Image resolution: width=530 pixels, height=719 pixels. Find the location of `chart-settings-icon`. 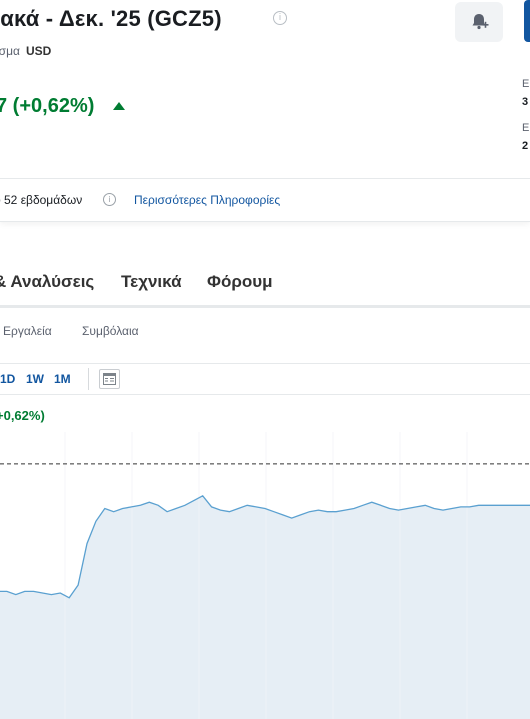

chart-settings-icon is located at coordinates (109, 379).